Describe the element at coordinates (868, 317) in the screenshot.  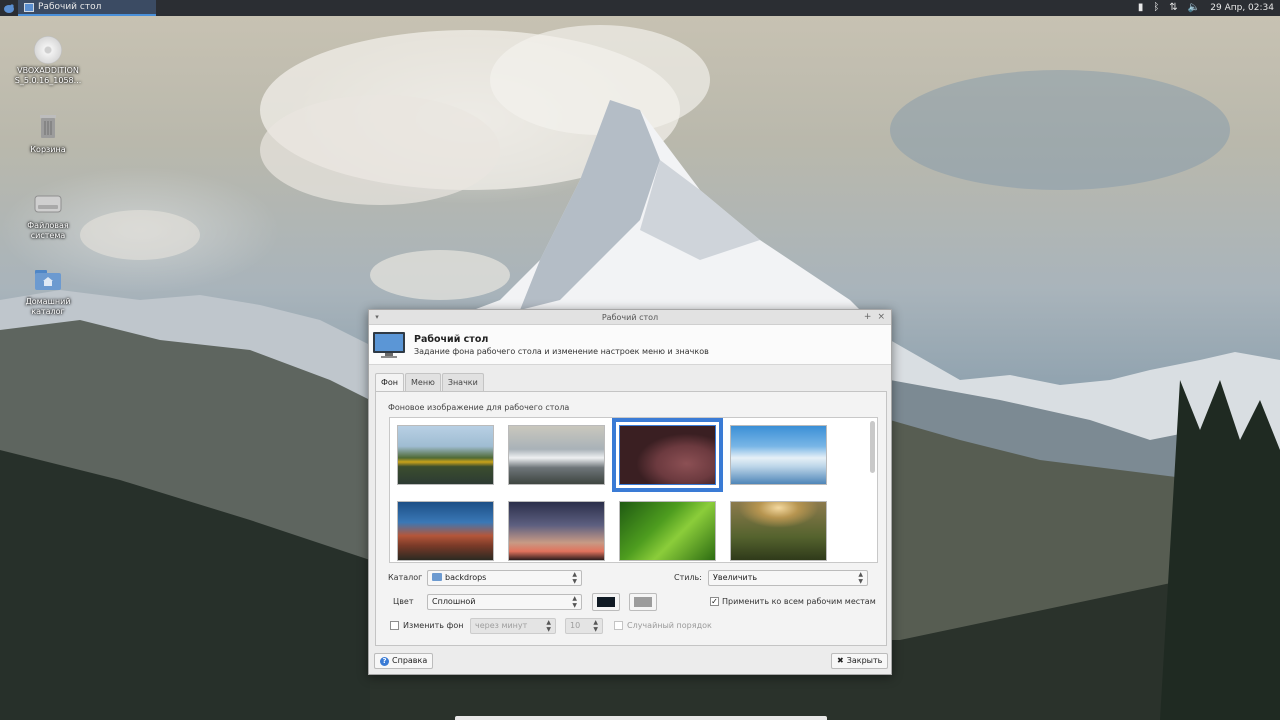
I see `maximize-icon: +` at that location.